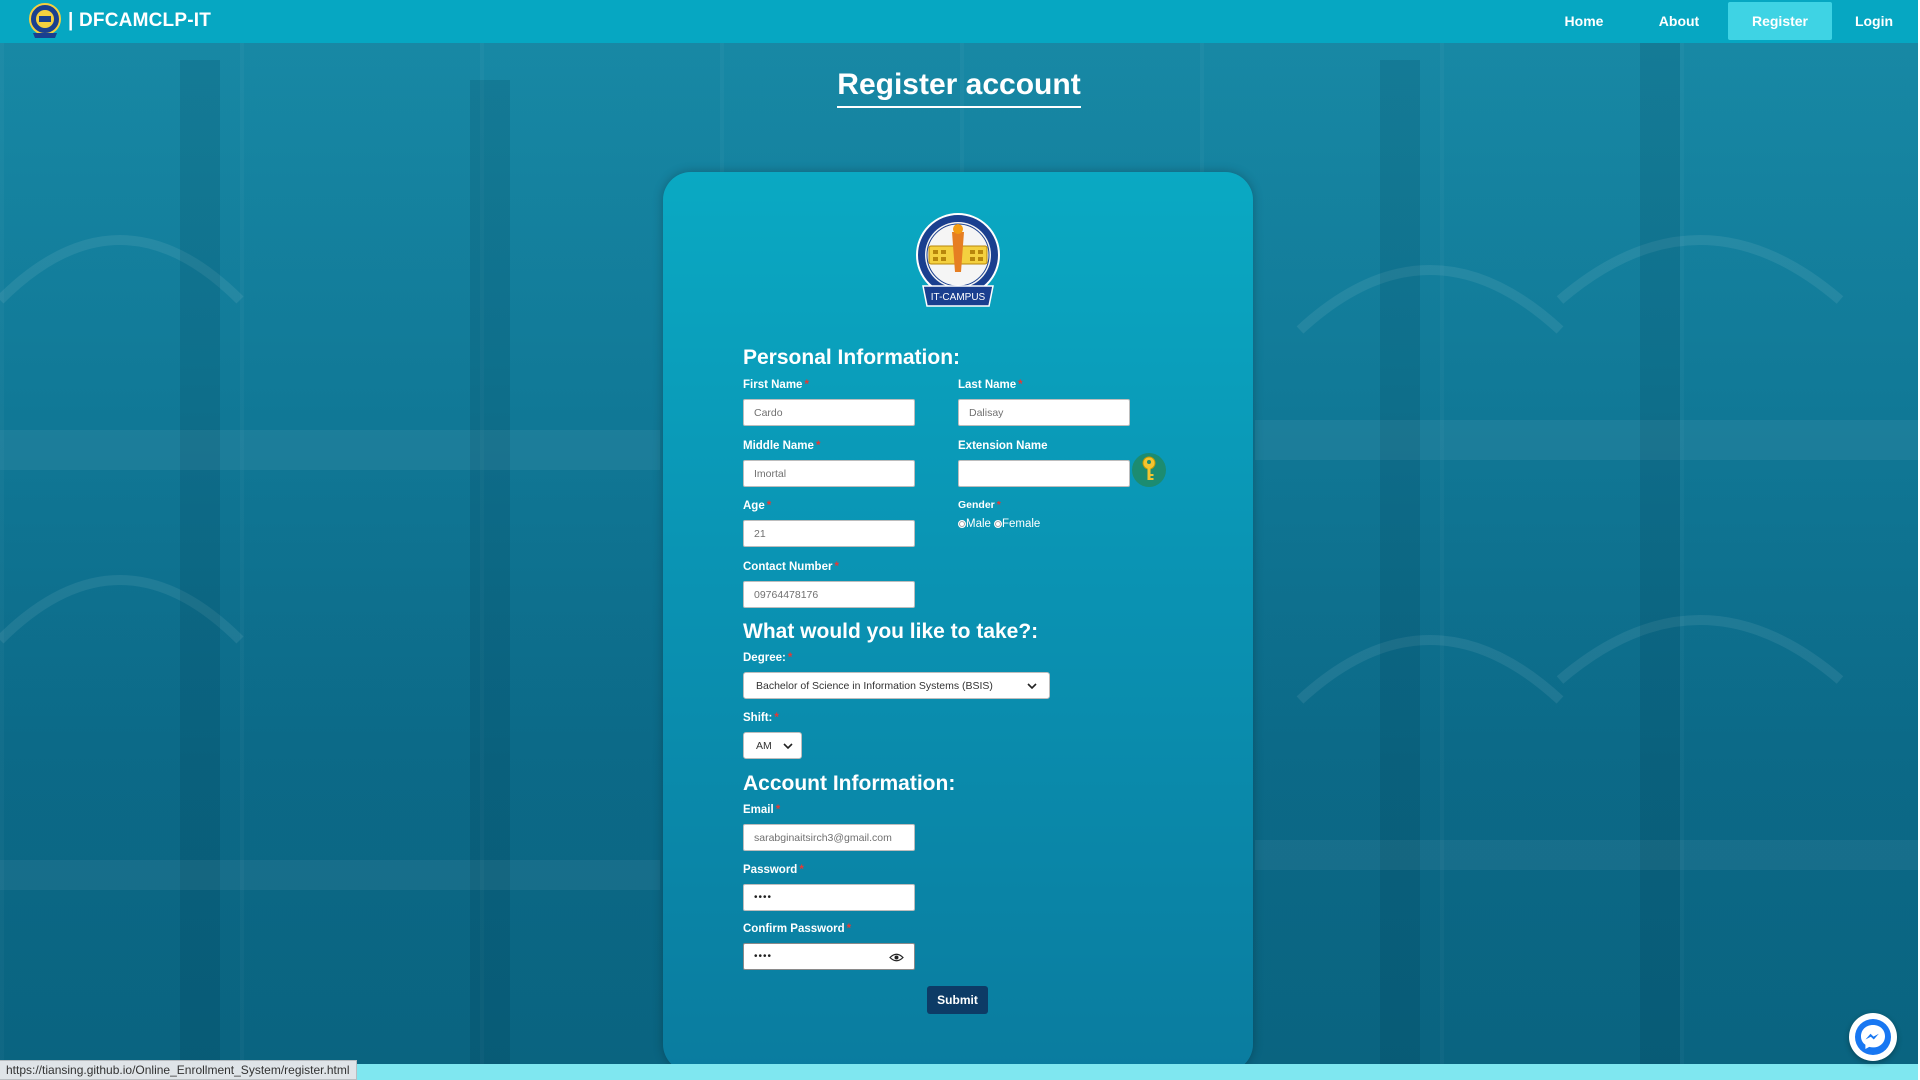  I want to click on nav-home-link: Home, so click(1584, 21).